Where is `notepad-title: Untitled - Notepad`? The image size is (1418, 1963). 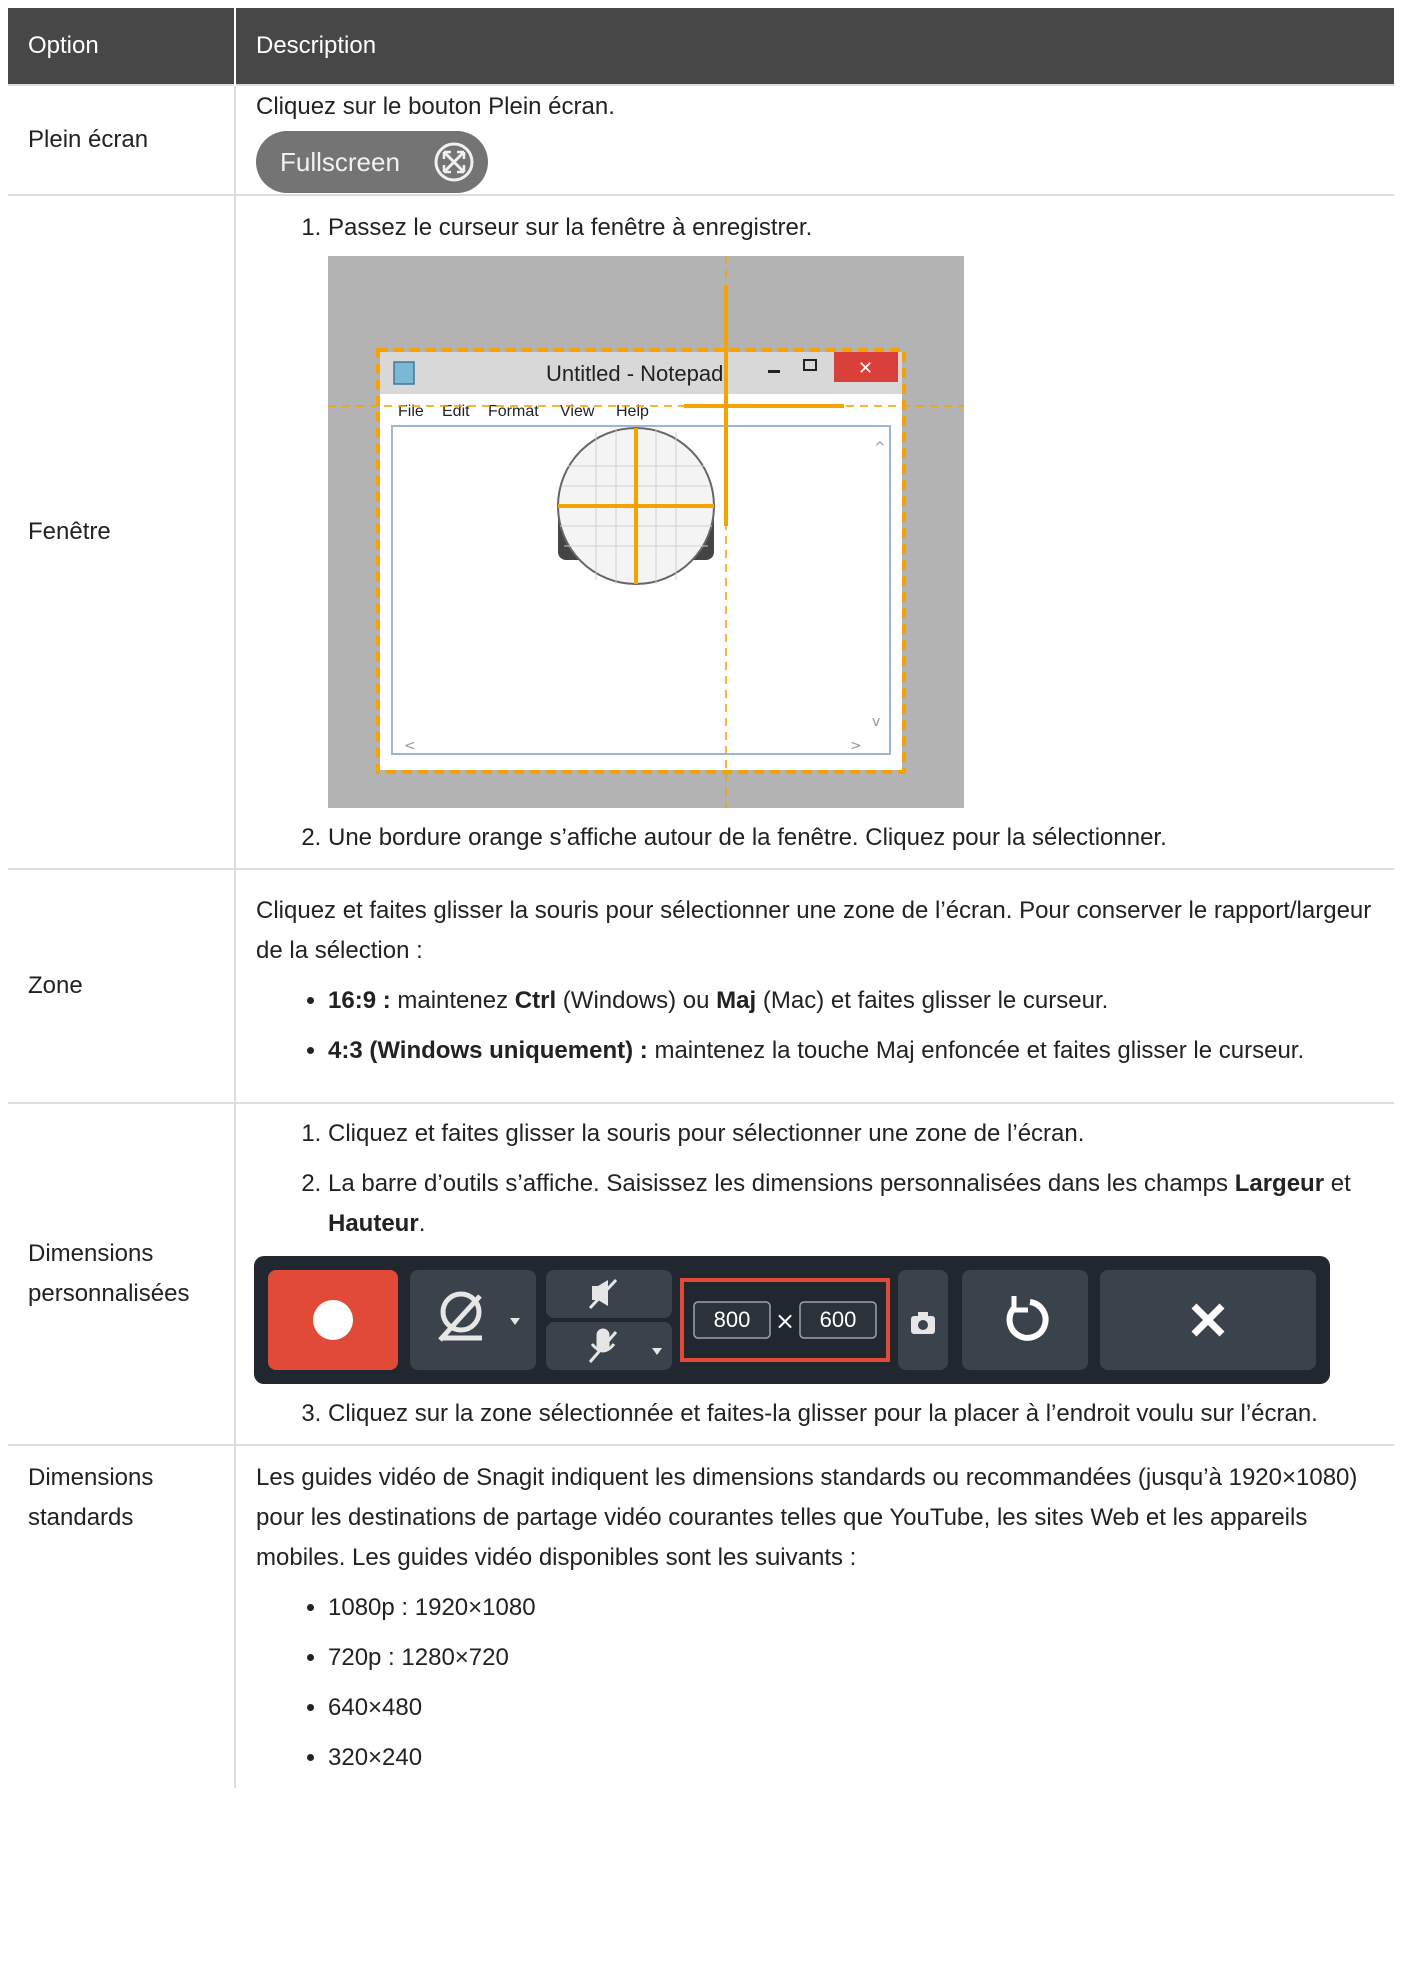
notepad-title: Untitled - Notepad is located at coordinates (634, 373).